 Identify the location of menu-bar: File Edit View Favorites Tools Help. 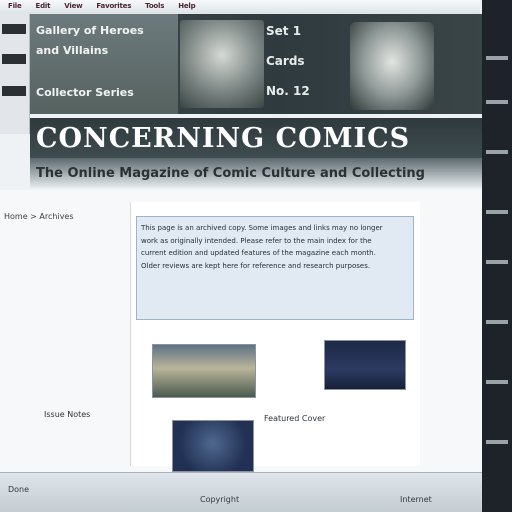
(240, 7).